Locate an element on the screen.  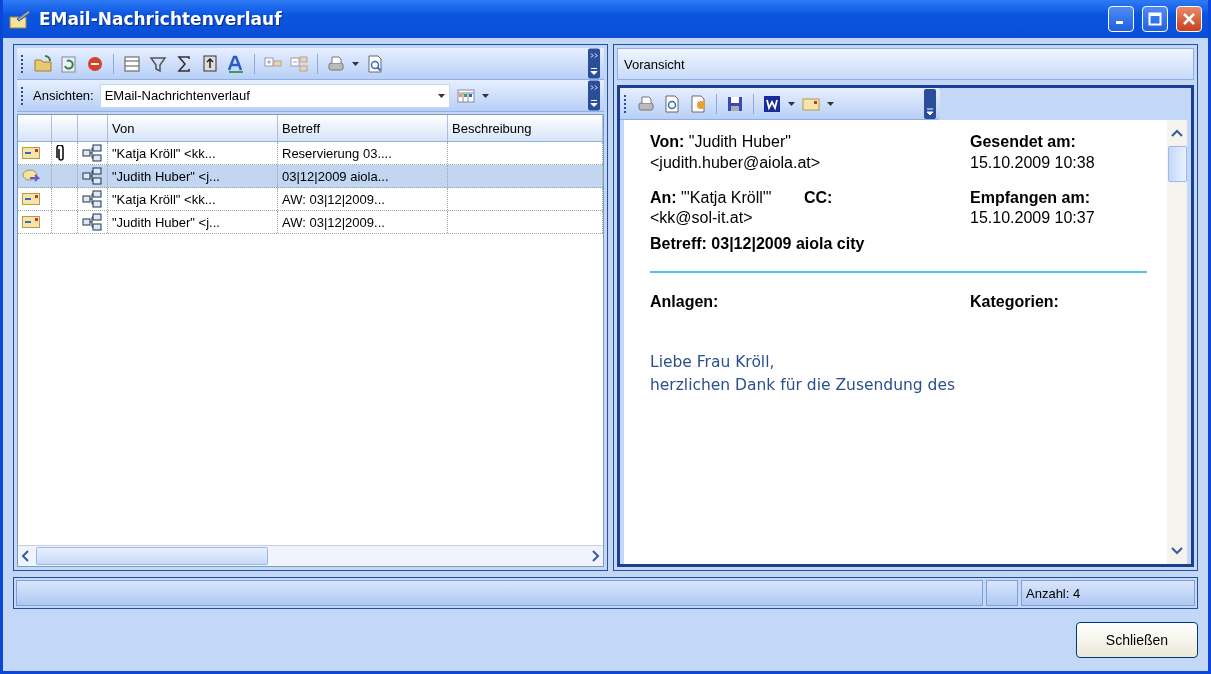
vertical-scrollbar is located at coordinates (1177, 342).